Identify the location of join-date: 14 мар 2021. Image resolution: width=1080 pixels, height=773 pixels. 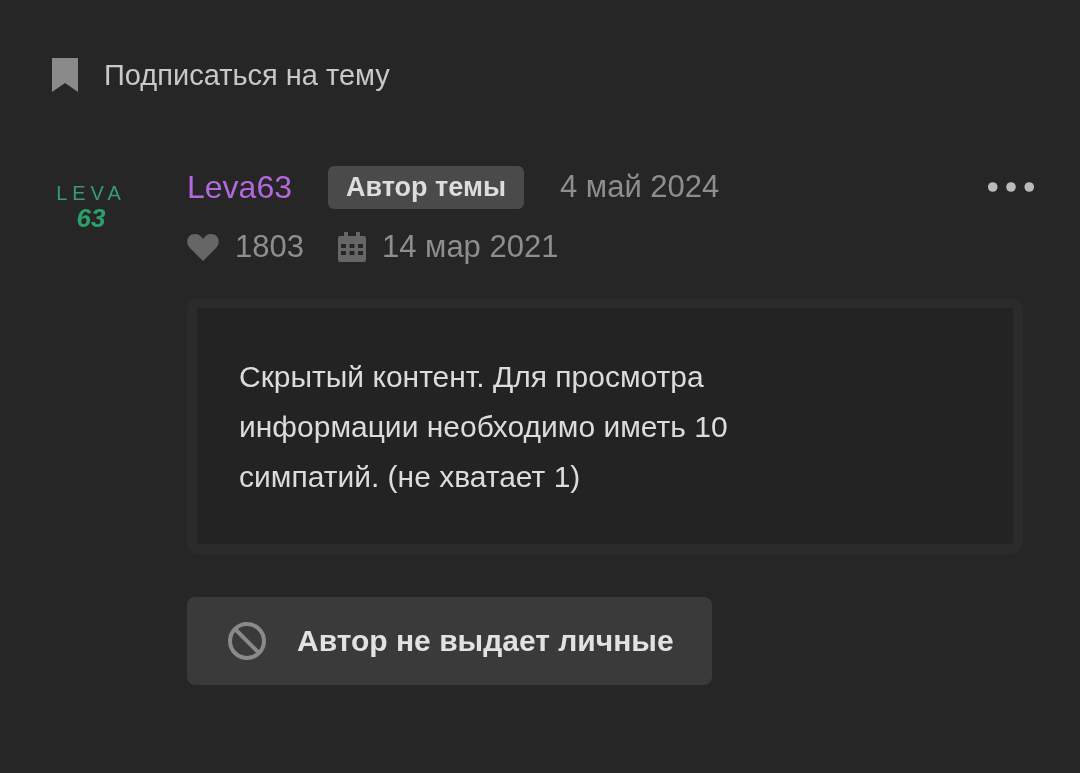
(470, 247).